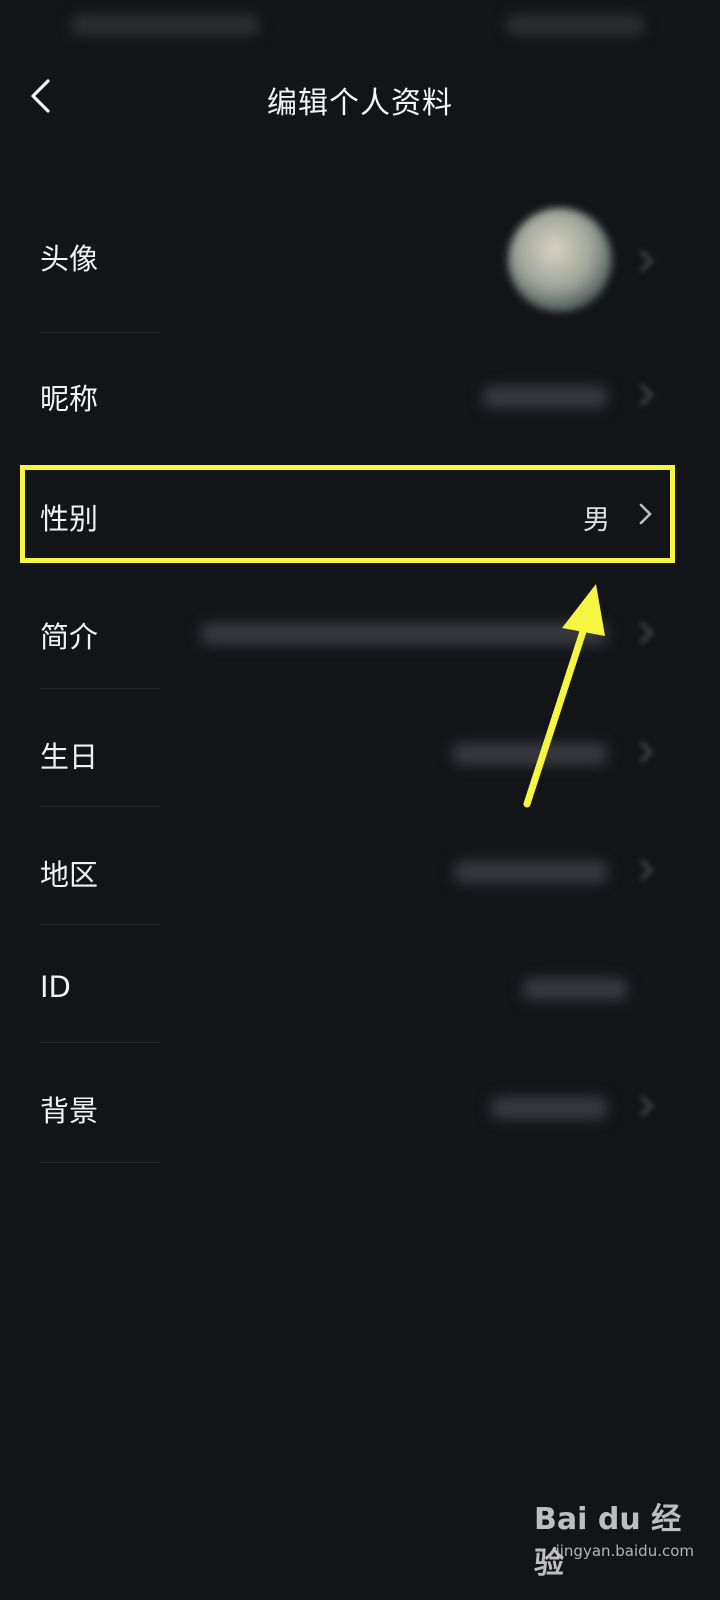  I want to click on watermark: Bai du 经验 jingyan.baidu.com, so click(614, 1539).